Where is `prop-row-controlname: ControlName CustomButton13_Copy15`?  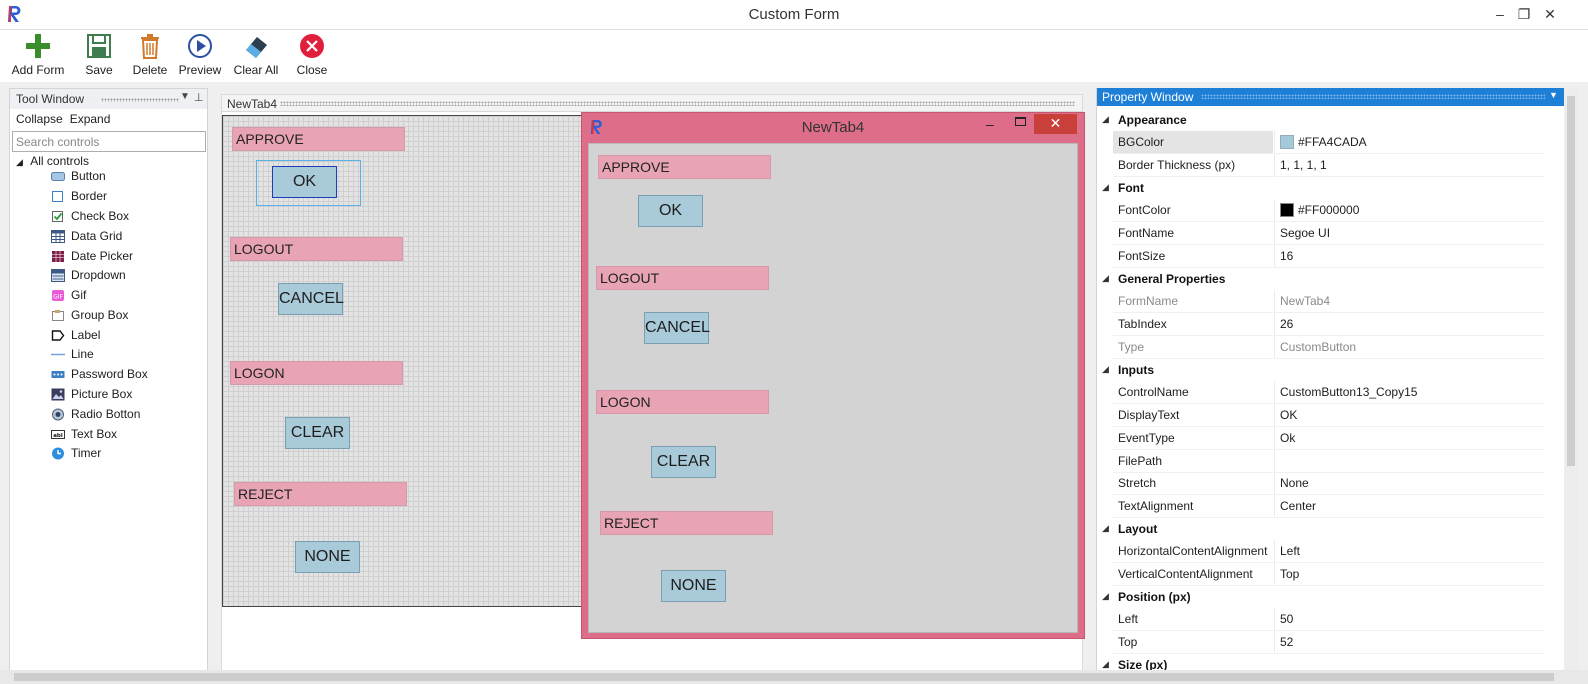
prop-row-controlname: ControlName CustomButton13_Copy15 is located at coordinates (1331, 392).